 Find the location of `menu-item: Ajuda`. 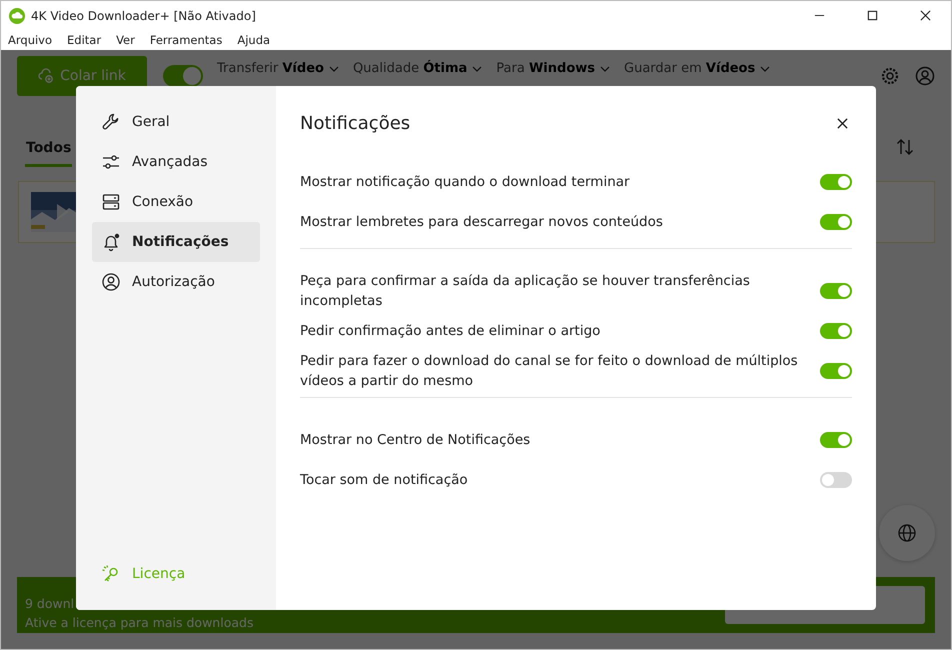

menu-item: Ajuda is located at coordinates (253, 40).